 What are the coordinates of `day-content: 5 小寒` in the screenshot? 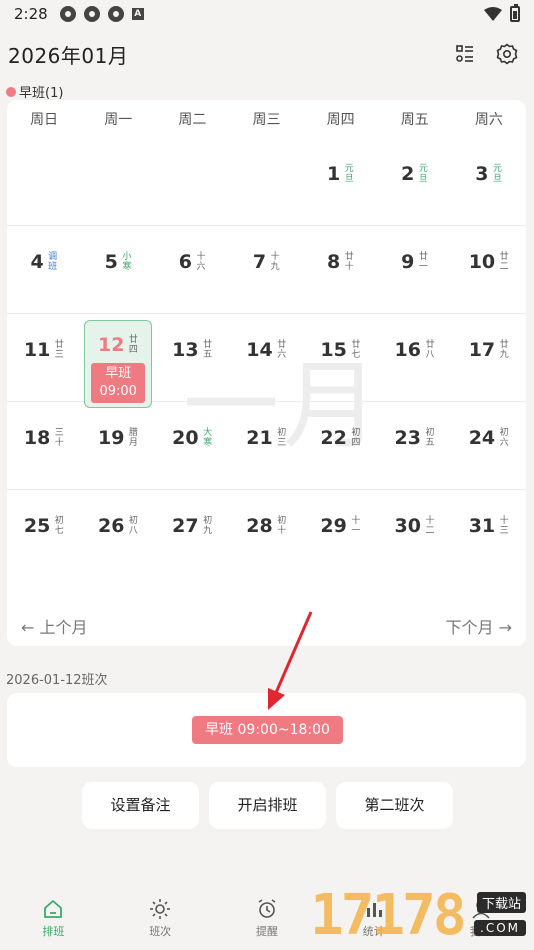 It's located at (118, 270).